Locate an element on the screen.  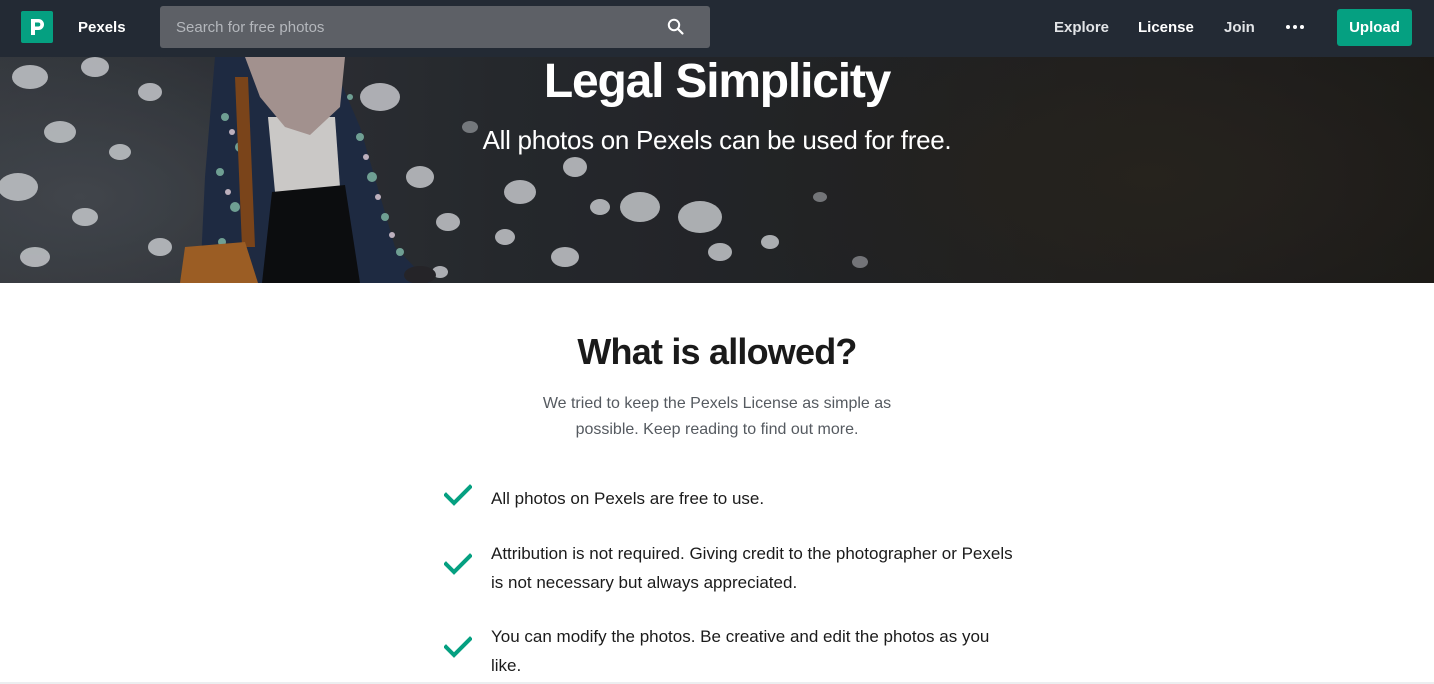
allowed-section-title: What is allowed? is located at coordinates (717, 351).